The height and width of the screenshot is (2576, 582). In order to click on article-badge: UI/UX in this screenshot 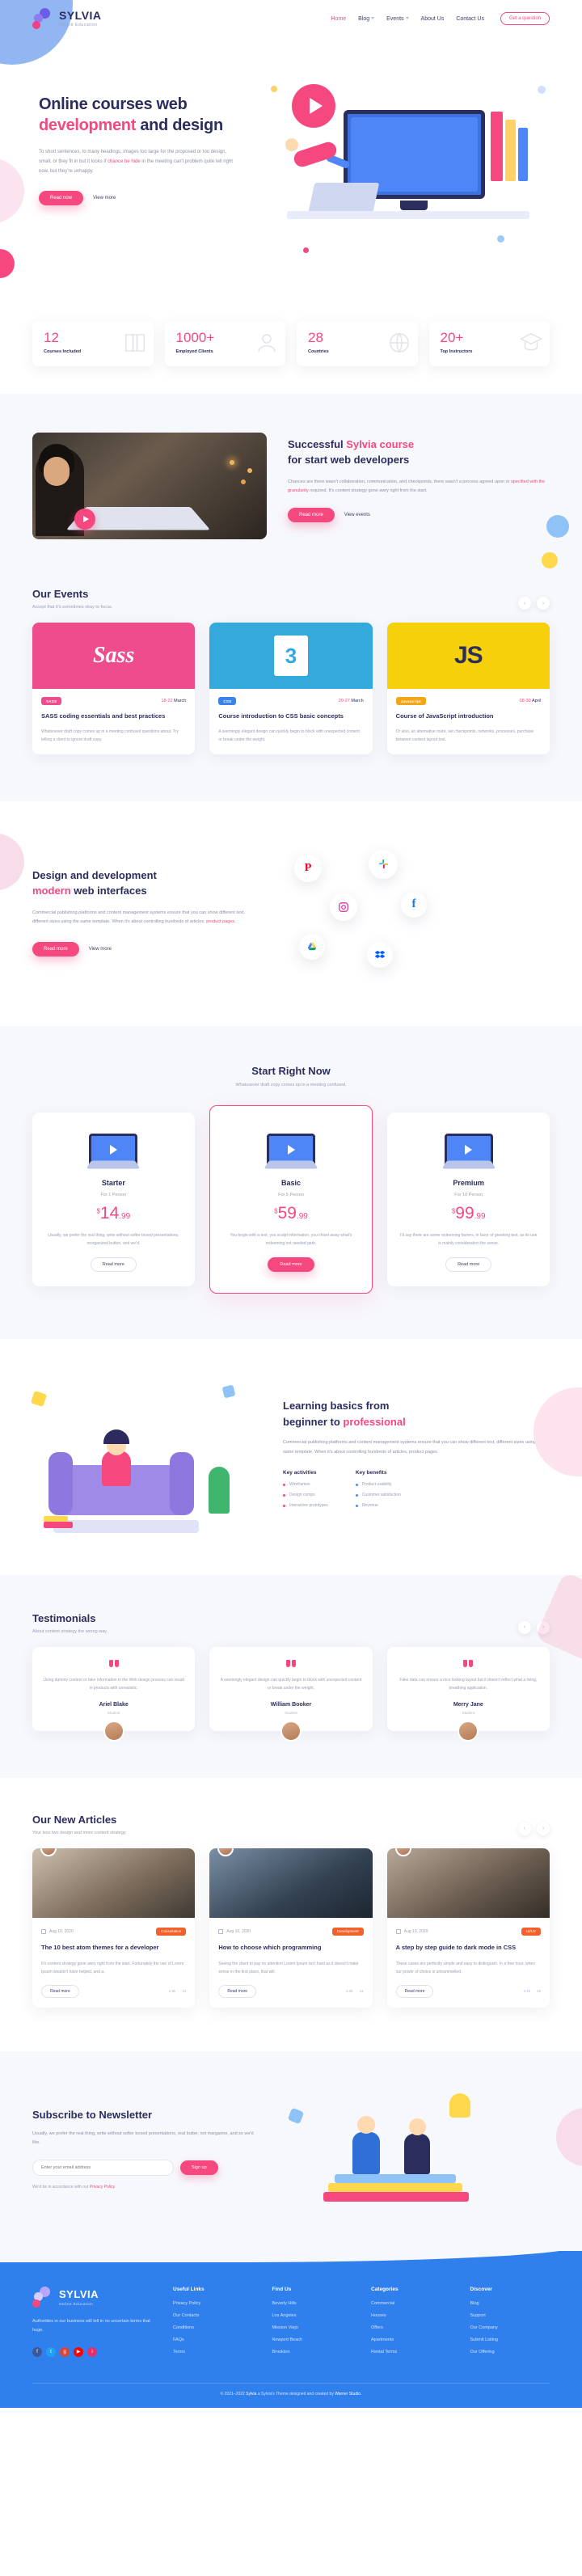, I will do `click(531, 1932)`.